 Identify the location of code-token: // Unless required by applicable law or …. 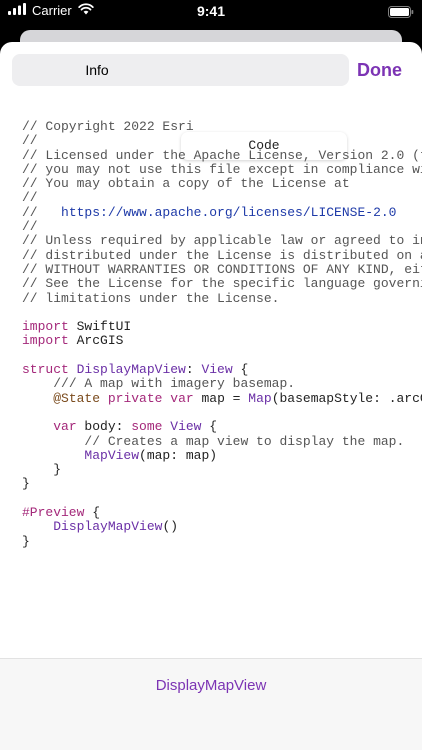
(222, 241).